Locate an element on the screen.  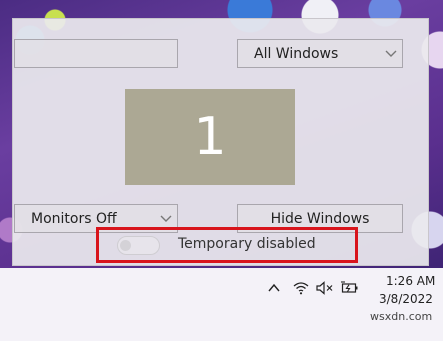
monitor-number: 1 is located at coordinates (210, 137).